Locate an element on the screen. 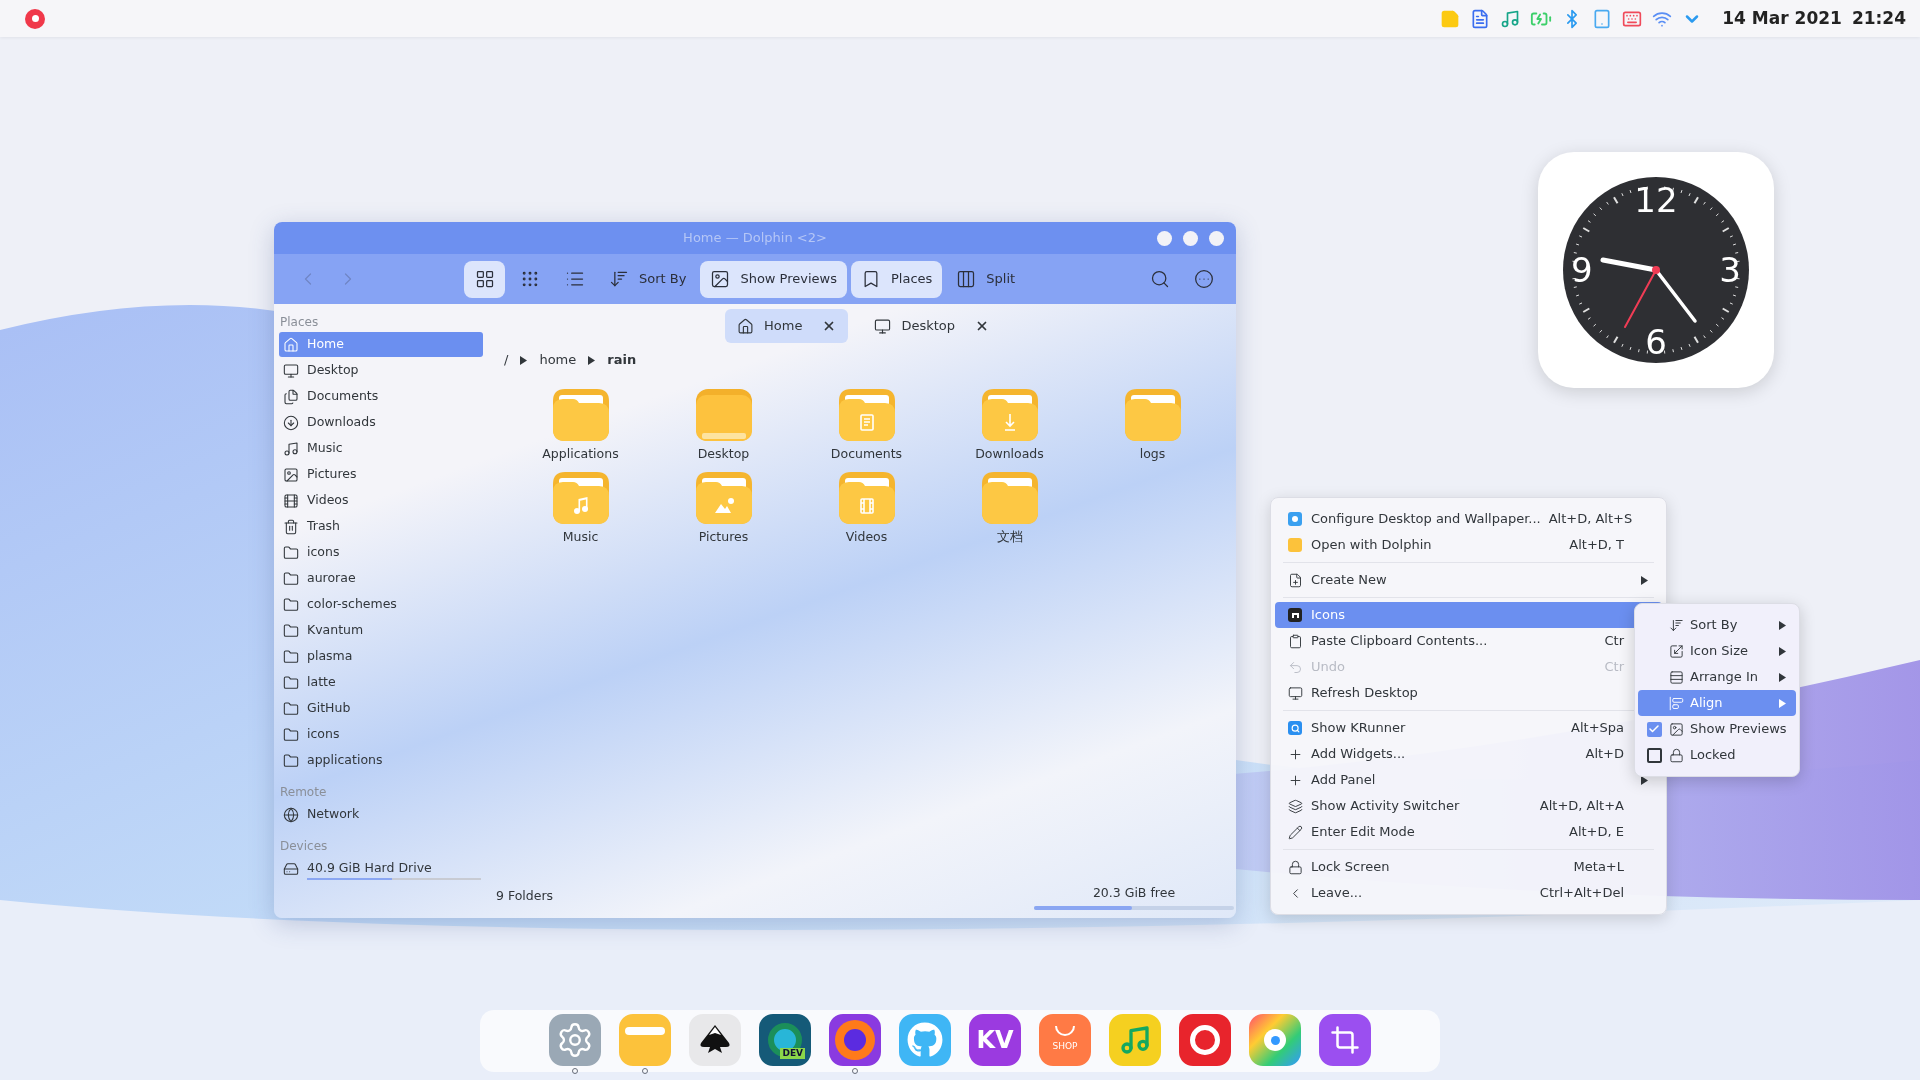  sidebar-item: Videos is located at coordinates (381, 500).